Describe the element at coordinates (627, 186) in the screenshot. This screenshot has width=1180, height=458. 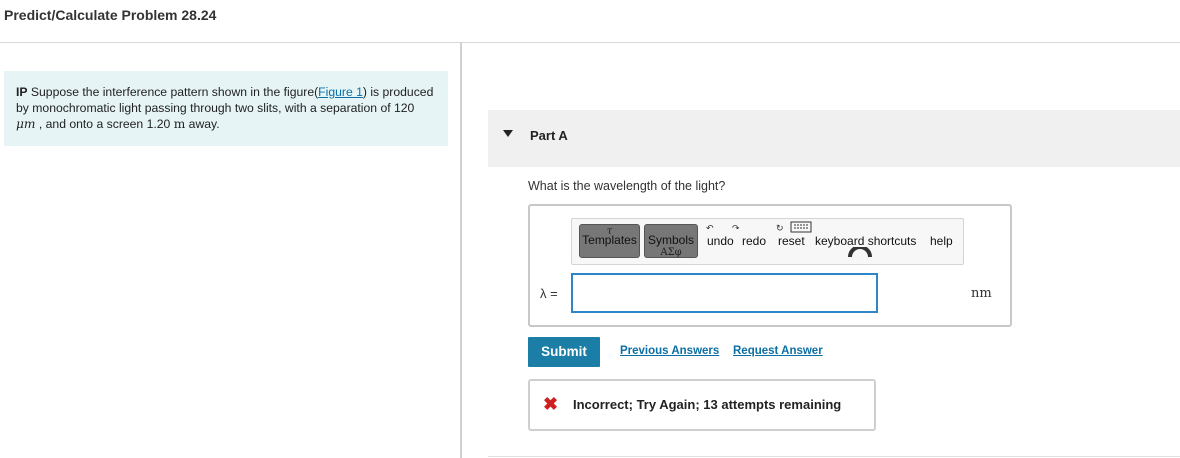
I see `question-text: What is the wavelength of the light?` at that location.